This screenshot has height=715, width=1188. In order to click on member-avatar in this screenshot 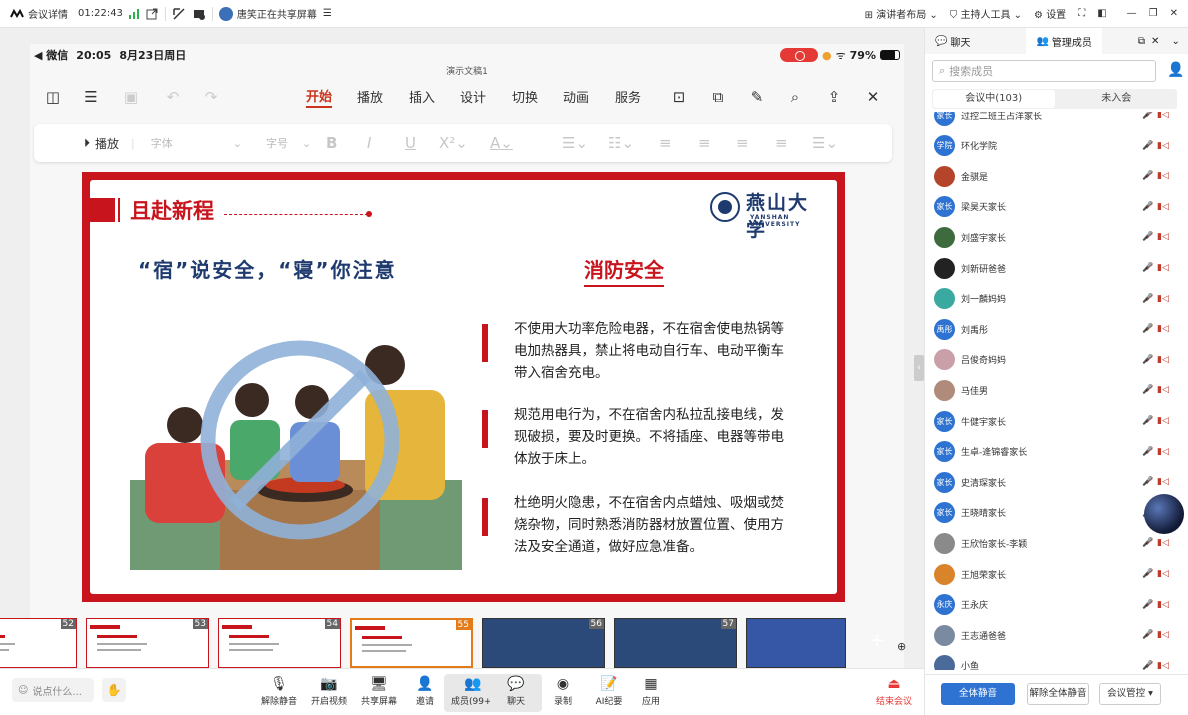, I will do `click(944, 176)`.